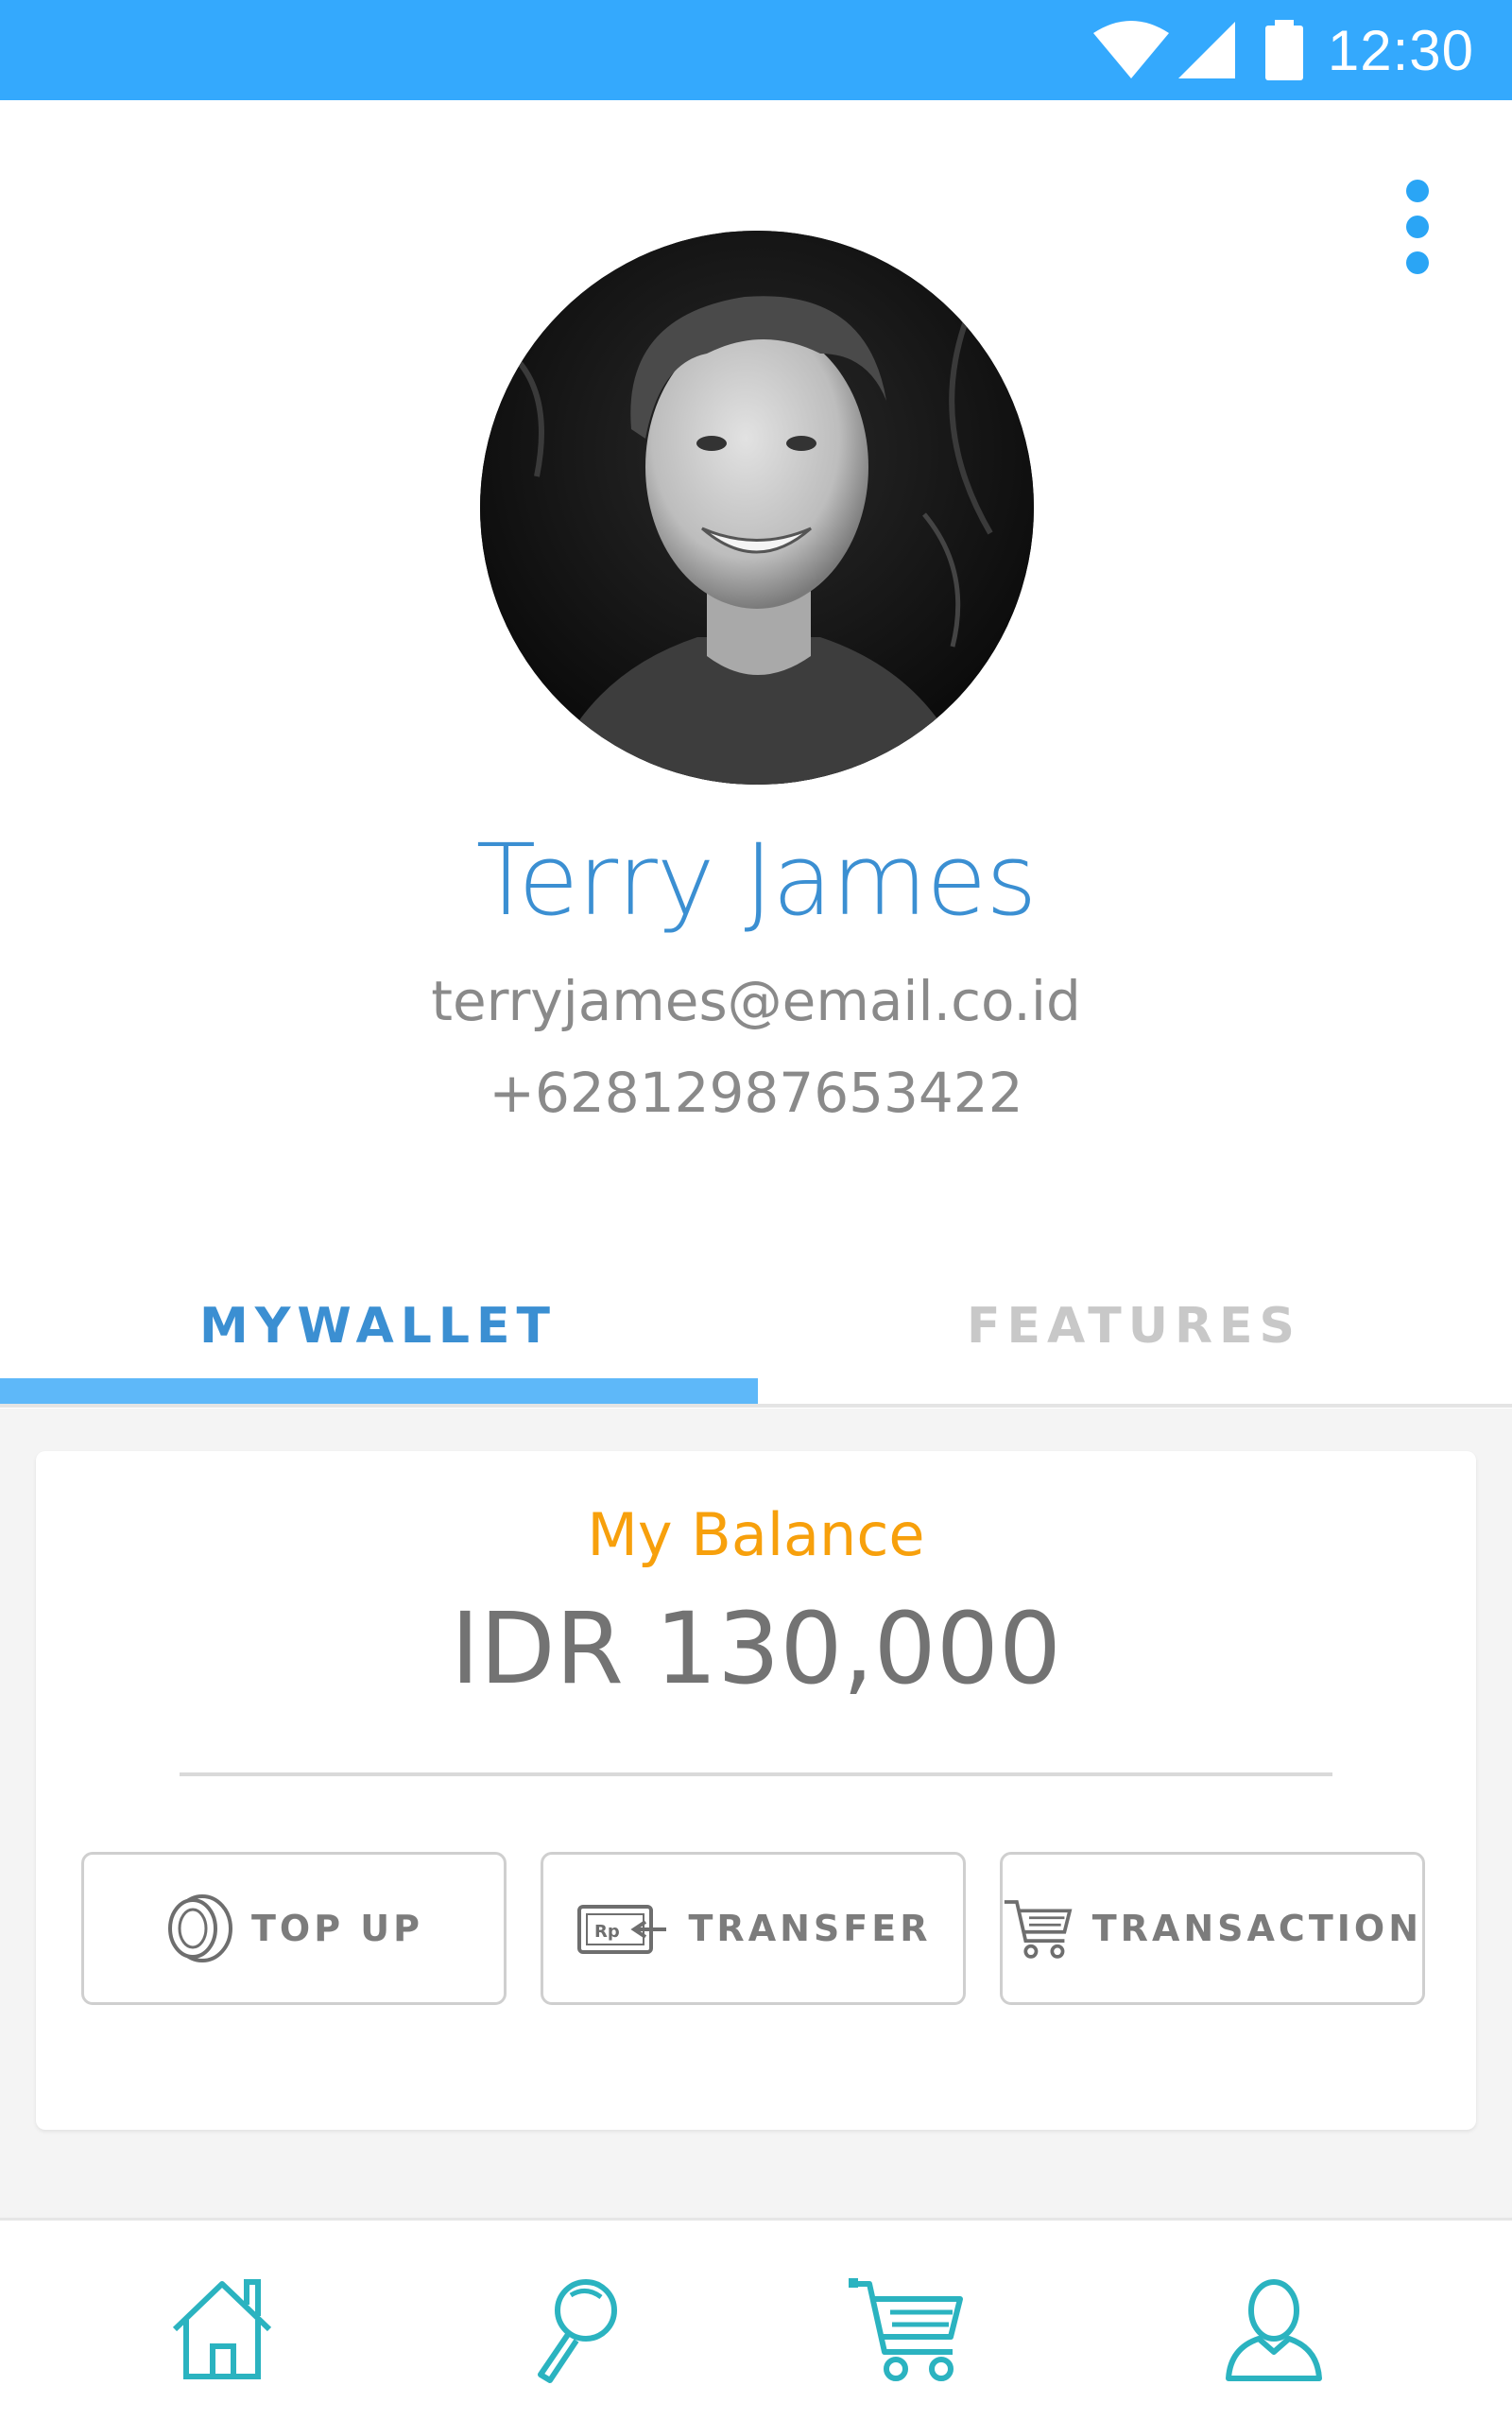  What do you see at coordinates (336, 1929) in the screenshot?
I see `top-up-label: TOP UP` at bounding box center [336, 1929].